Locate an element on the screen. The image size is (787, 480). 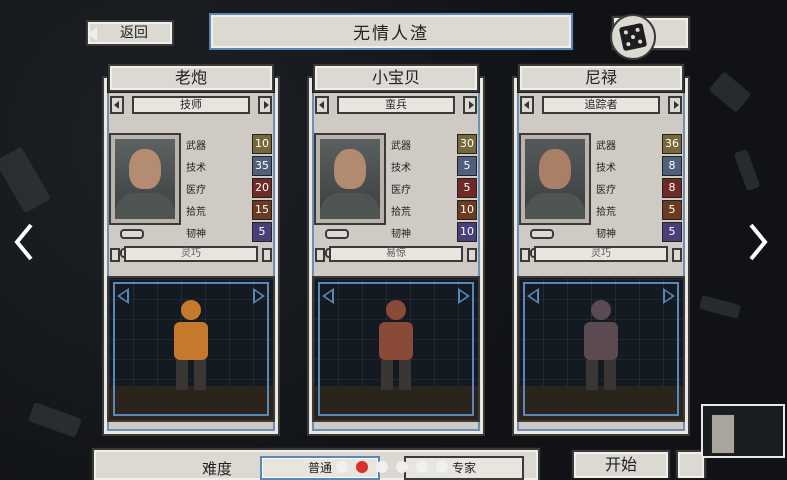
stats-list: 武器 30 技术 5 医疗 5 拾荒 10 韧神 10 is located at coordinates (434, 189).